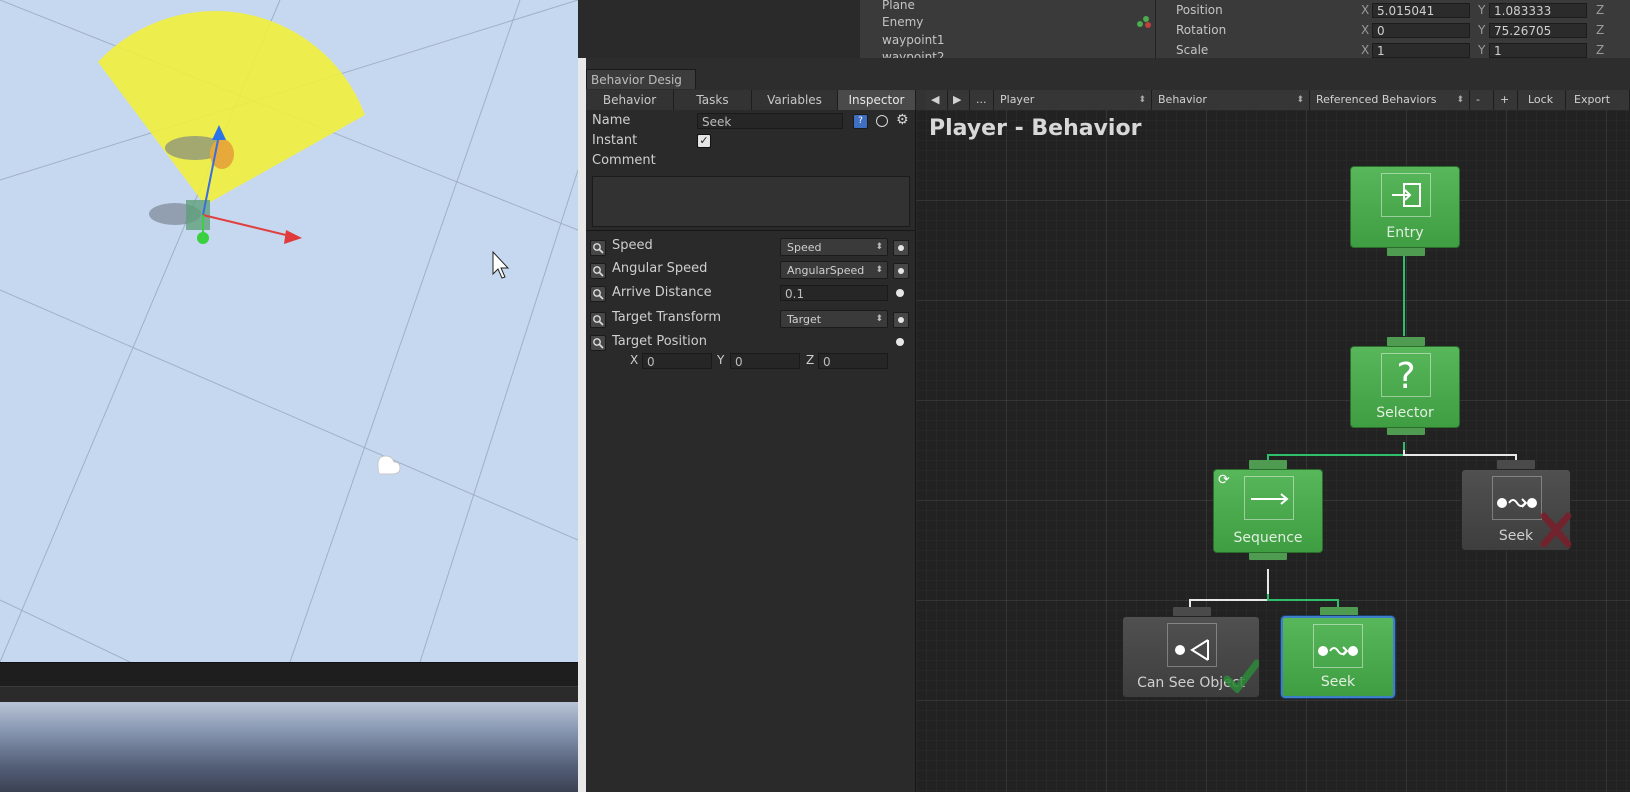 The image size is (1630, 792). I want to click on behavior-dropdown-value: Behavior, so click(1182, 99).